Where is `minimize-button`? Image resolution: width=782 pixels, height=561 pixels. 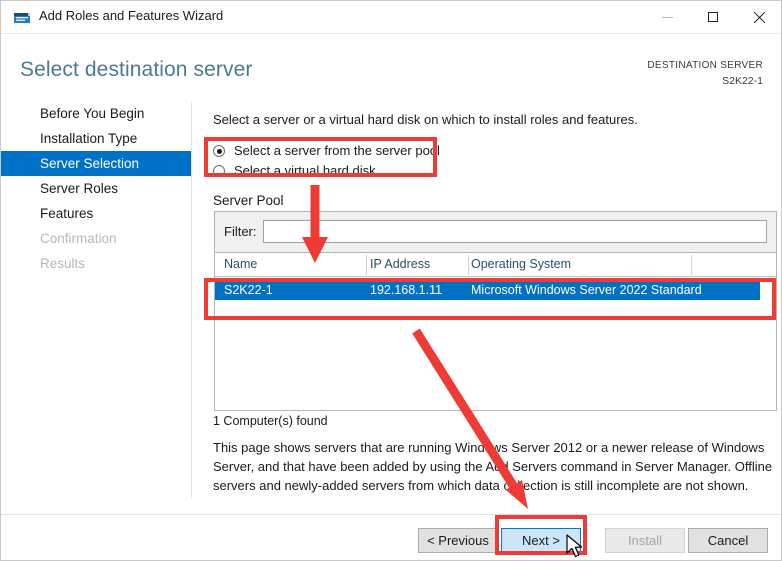
minimize-button is located at coordinates (667, 17).